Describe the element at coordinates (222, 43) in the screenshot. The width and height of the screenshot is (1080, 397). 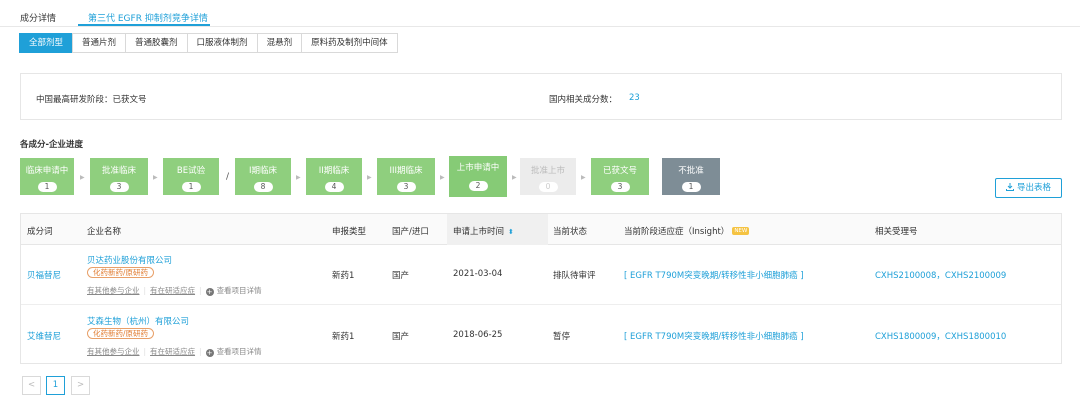
I see `dose-tab-oral-liquid: 口服液体制剂` at that location.